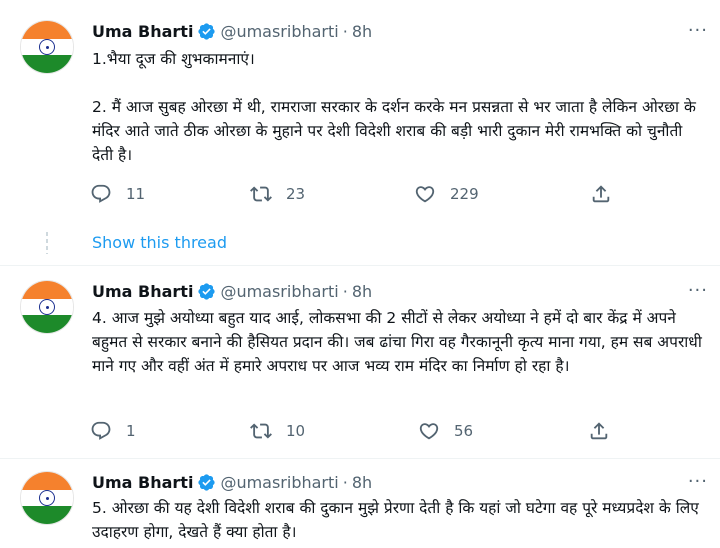 This screenshot has height=548, width=720. I want to click on thread-connector, so click(47, 243).